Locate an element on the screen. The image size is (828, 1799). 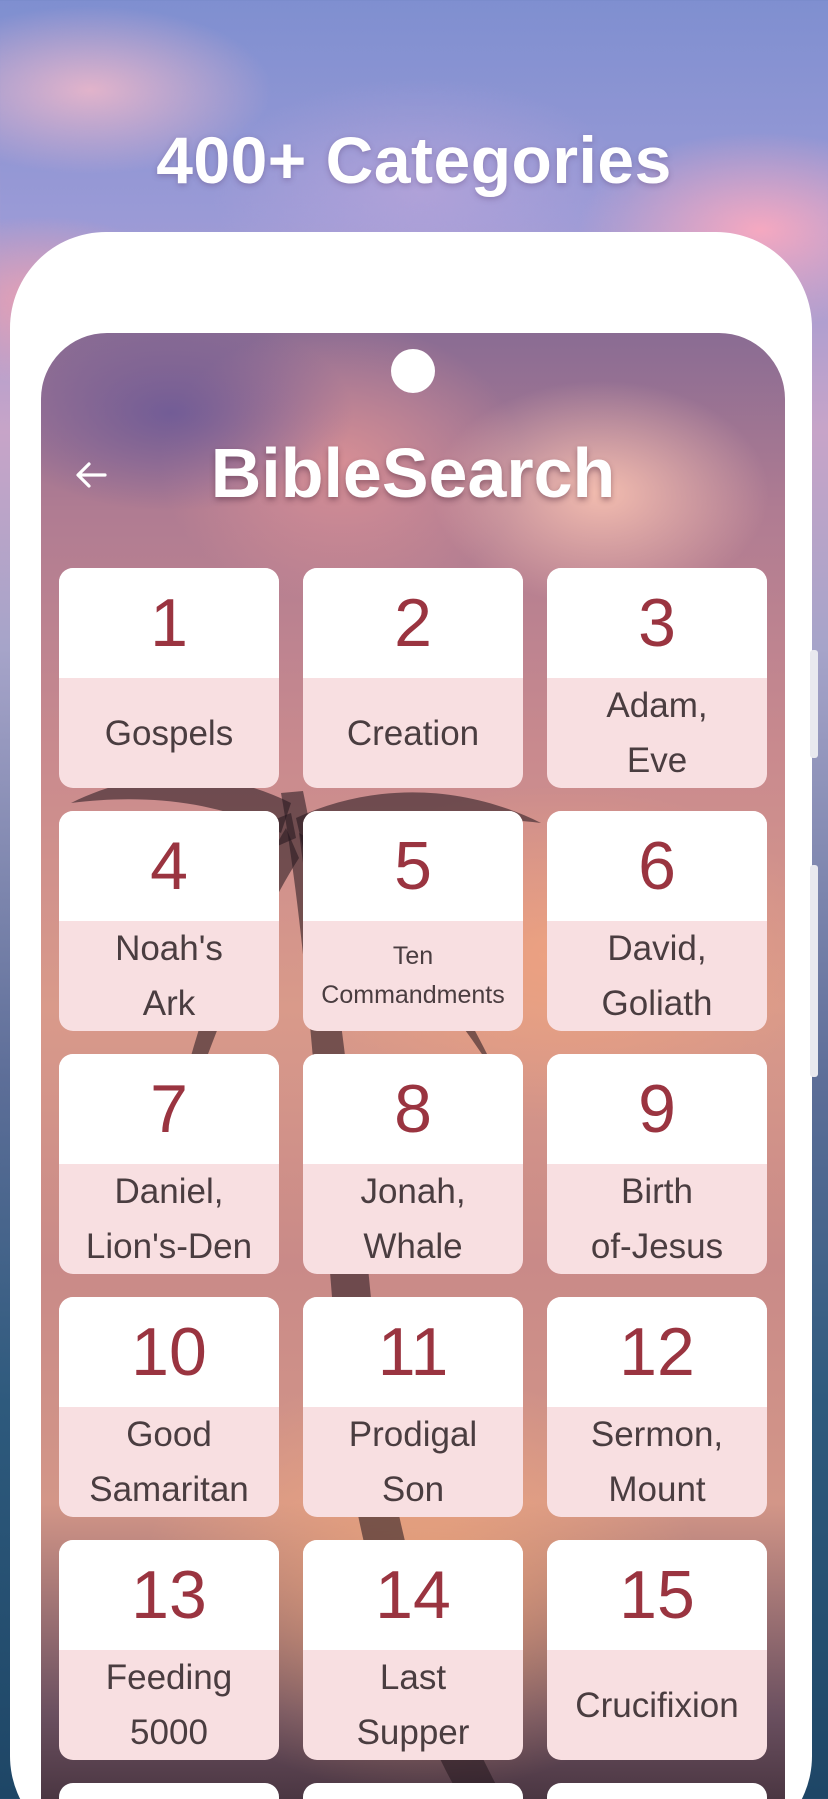
category-label: Ten Commandments is located at coordinates (413, 975).